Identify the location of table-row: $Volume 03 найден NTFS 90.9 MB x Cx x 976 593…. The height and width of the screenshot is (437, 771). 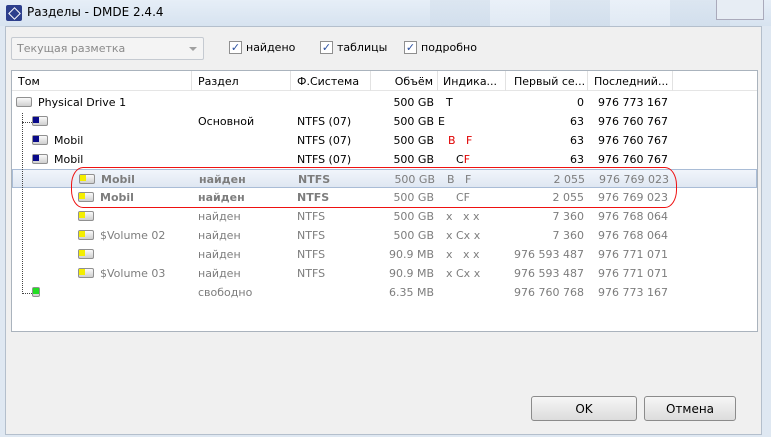
(384, 273).